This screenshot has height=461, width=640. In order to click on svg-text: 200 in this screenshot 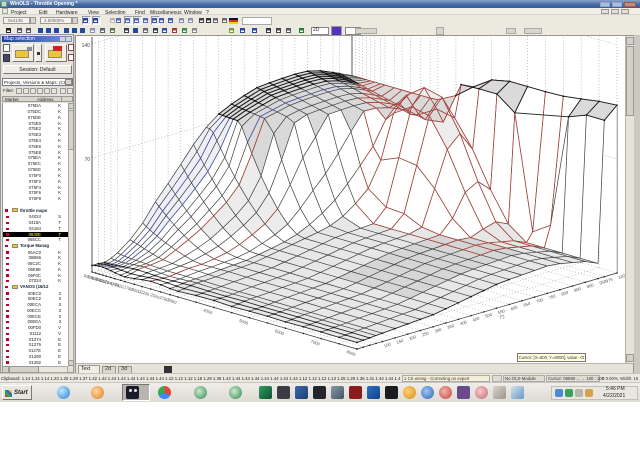, I will do `click(412, 337)`.